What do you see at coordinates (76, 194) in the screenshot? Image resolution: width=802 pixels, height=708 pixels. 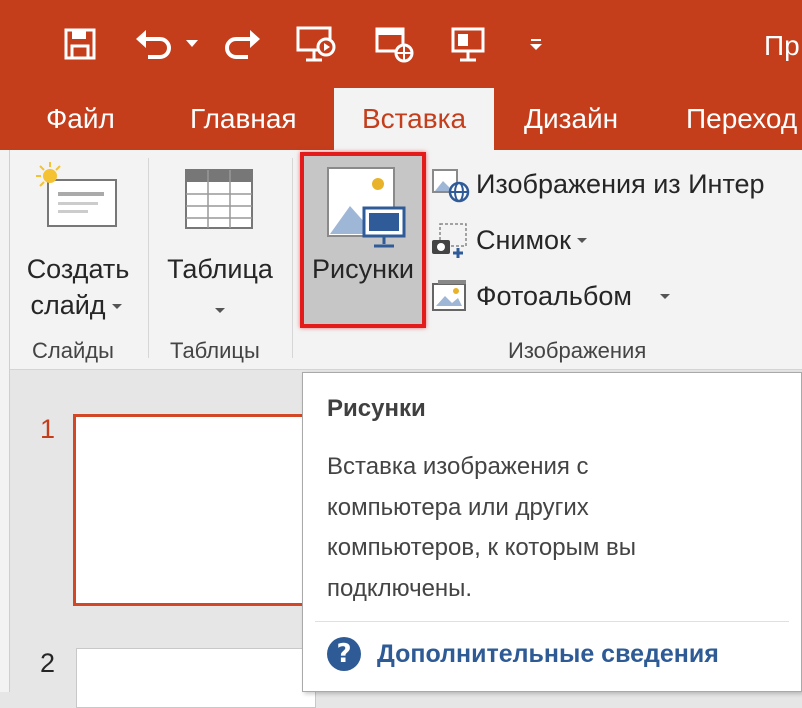 I see `new-slide-icon` at bounding box center [76, 194].